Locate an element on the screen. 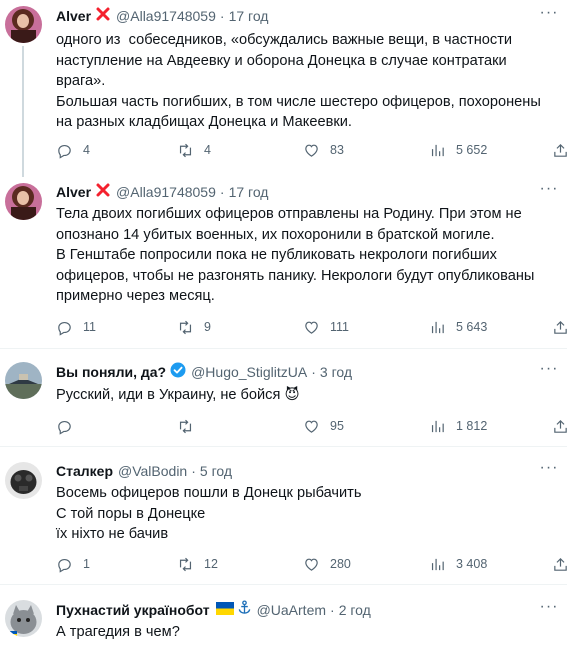 The image size is (567, 647). views-button: 1 812 is located at coordinates (458, 426).